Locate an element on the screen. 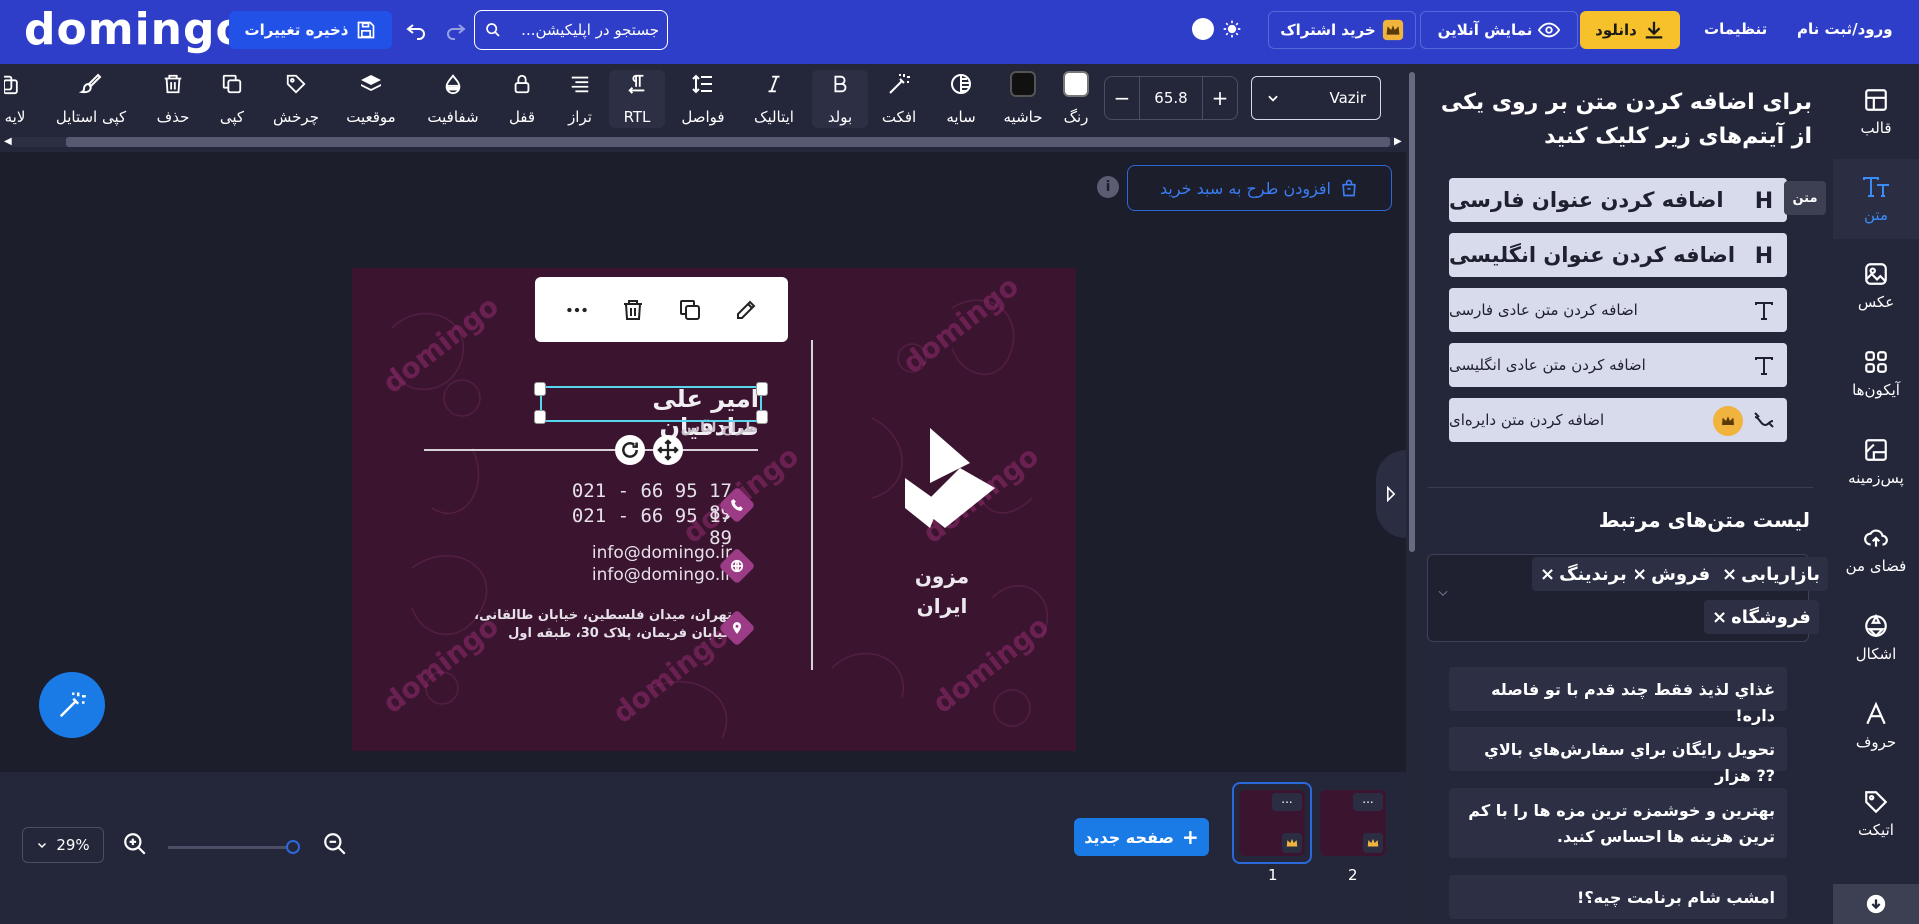 Image resolution: width=1919 pixels, height=924 pixels. crown-icon is located at coordinates (1292, 843).